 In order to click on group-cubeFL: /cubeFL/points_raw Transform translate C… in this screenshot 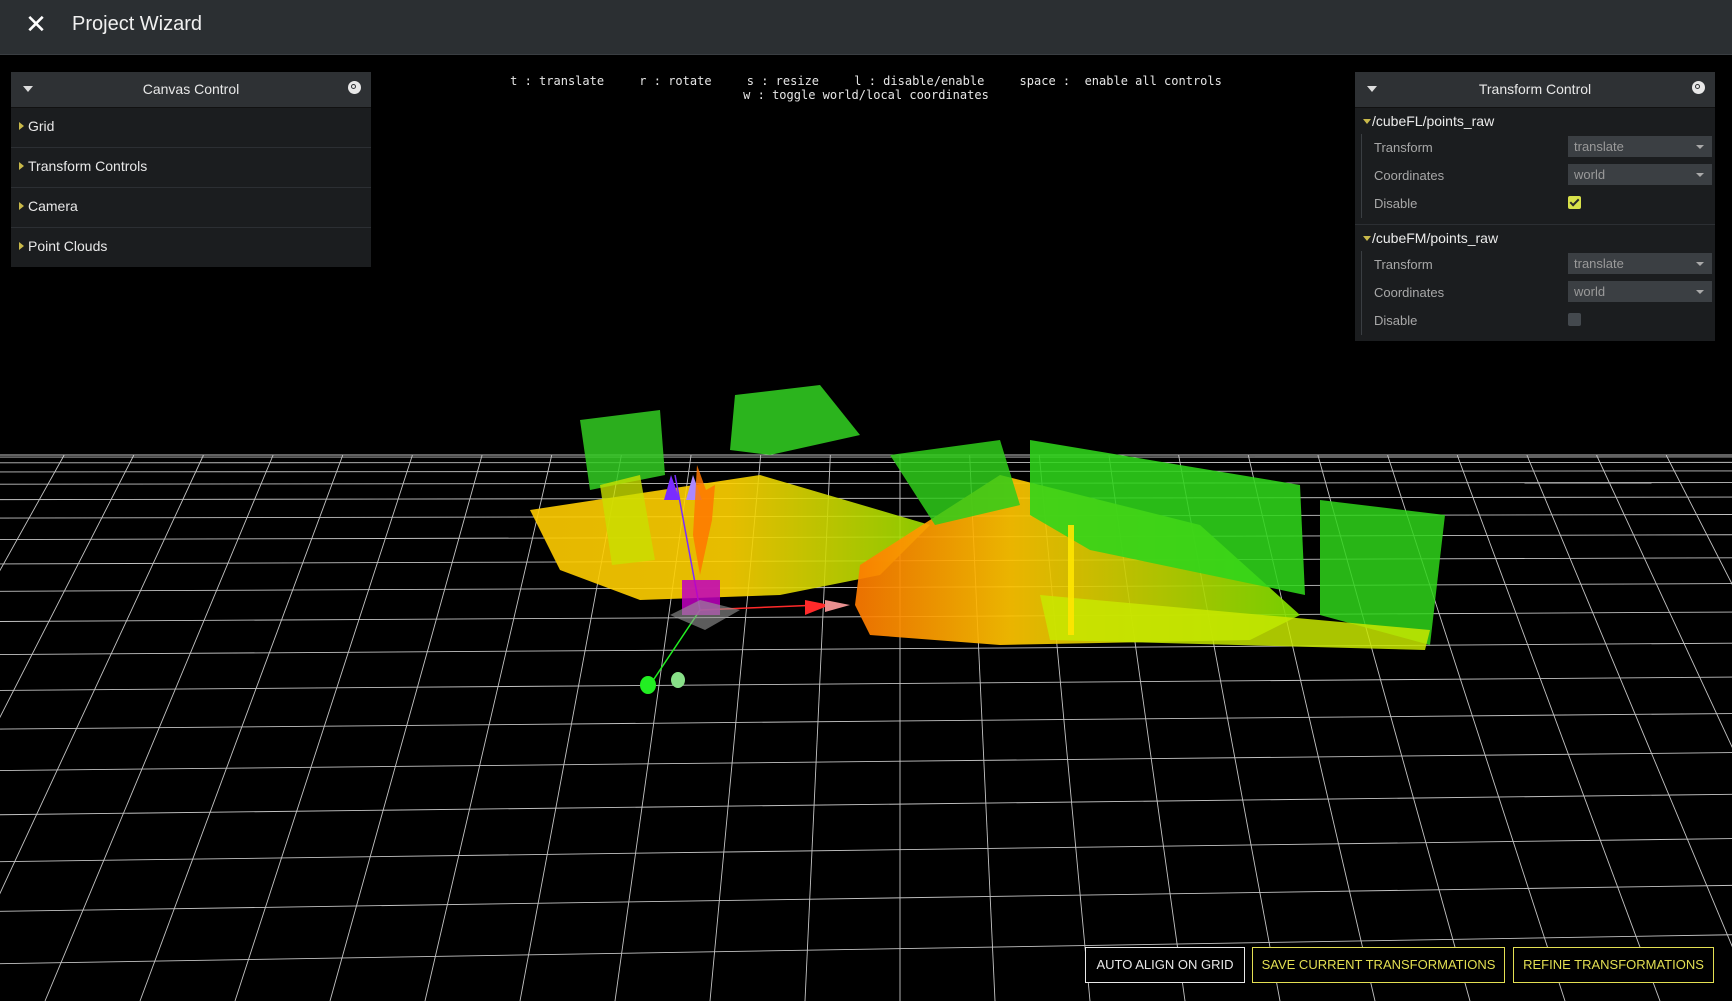, I will do `click(1535, 166)`.